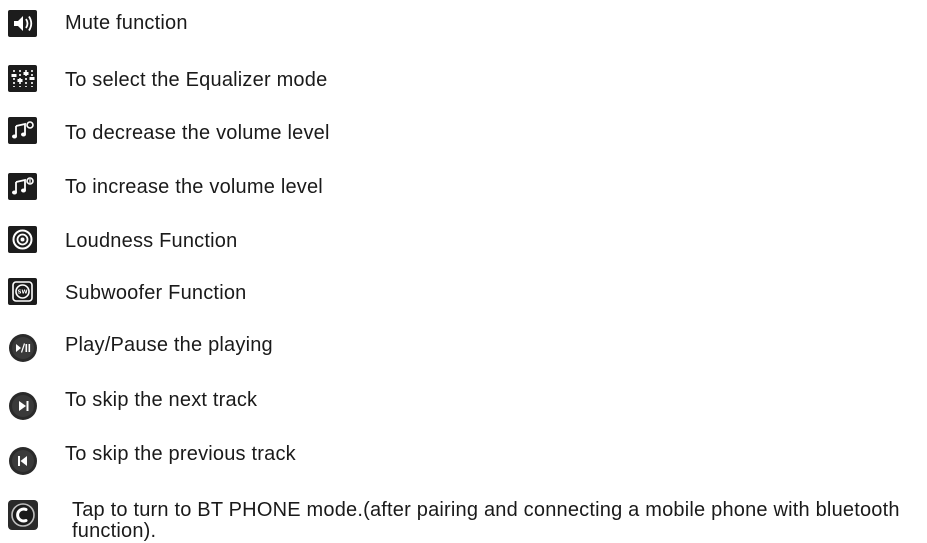 Image resolution: width=927 pixels, height=543 pixels. What do you see at coordinates (156, 293) in the screenshot?
I see `item-label: Subwoofer Function` at bounding box center [156, 293].